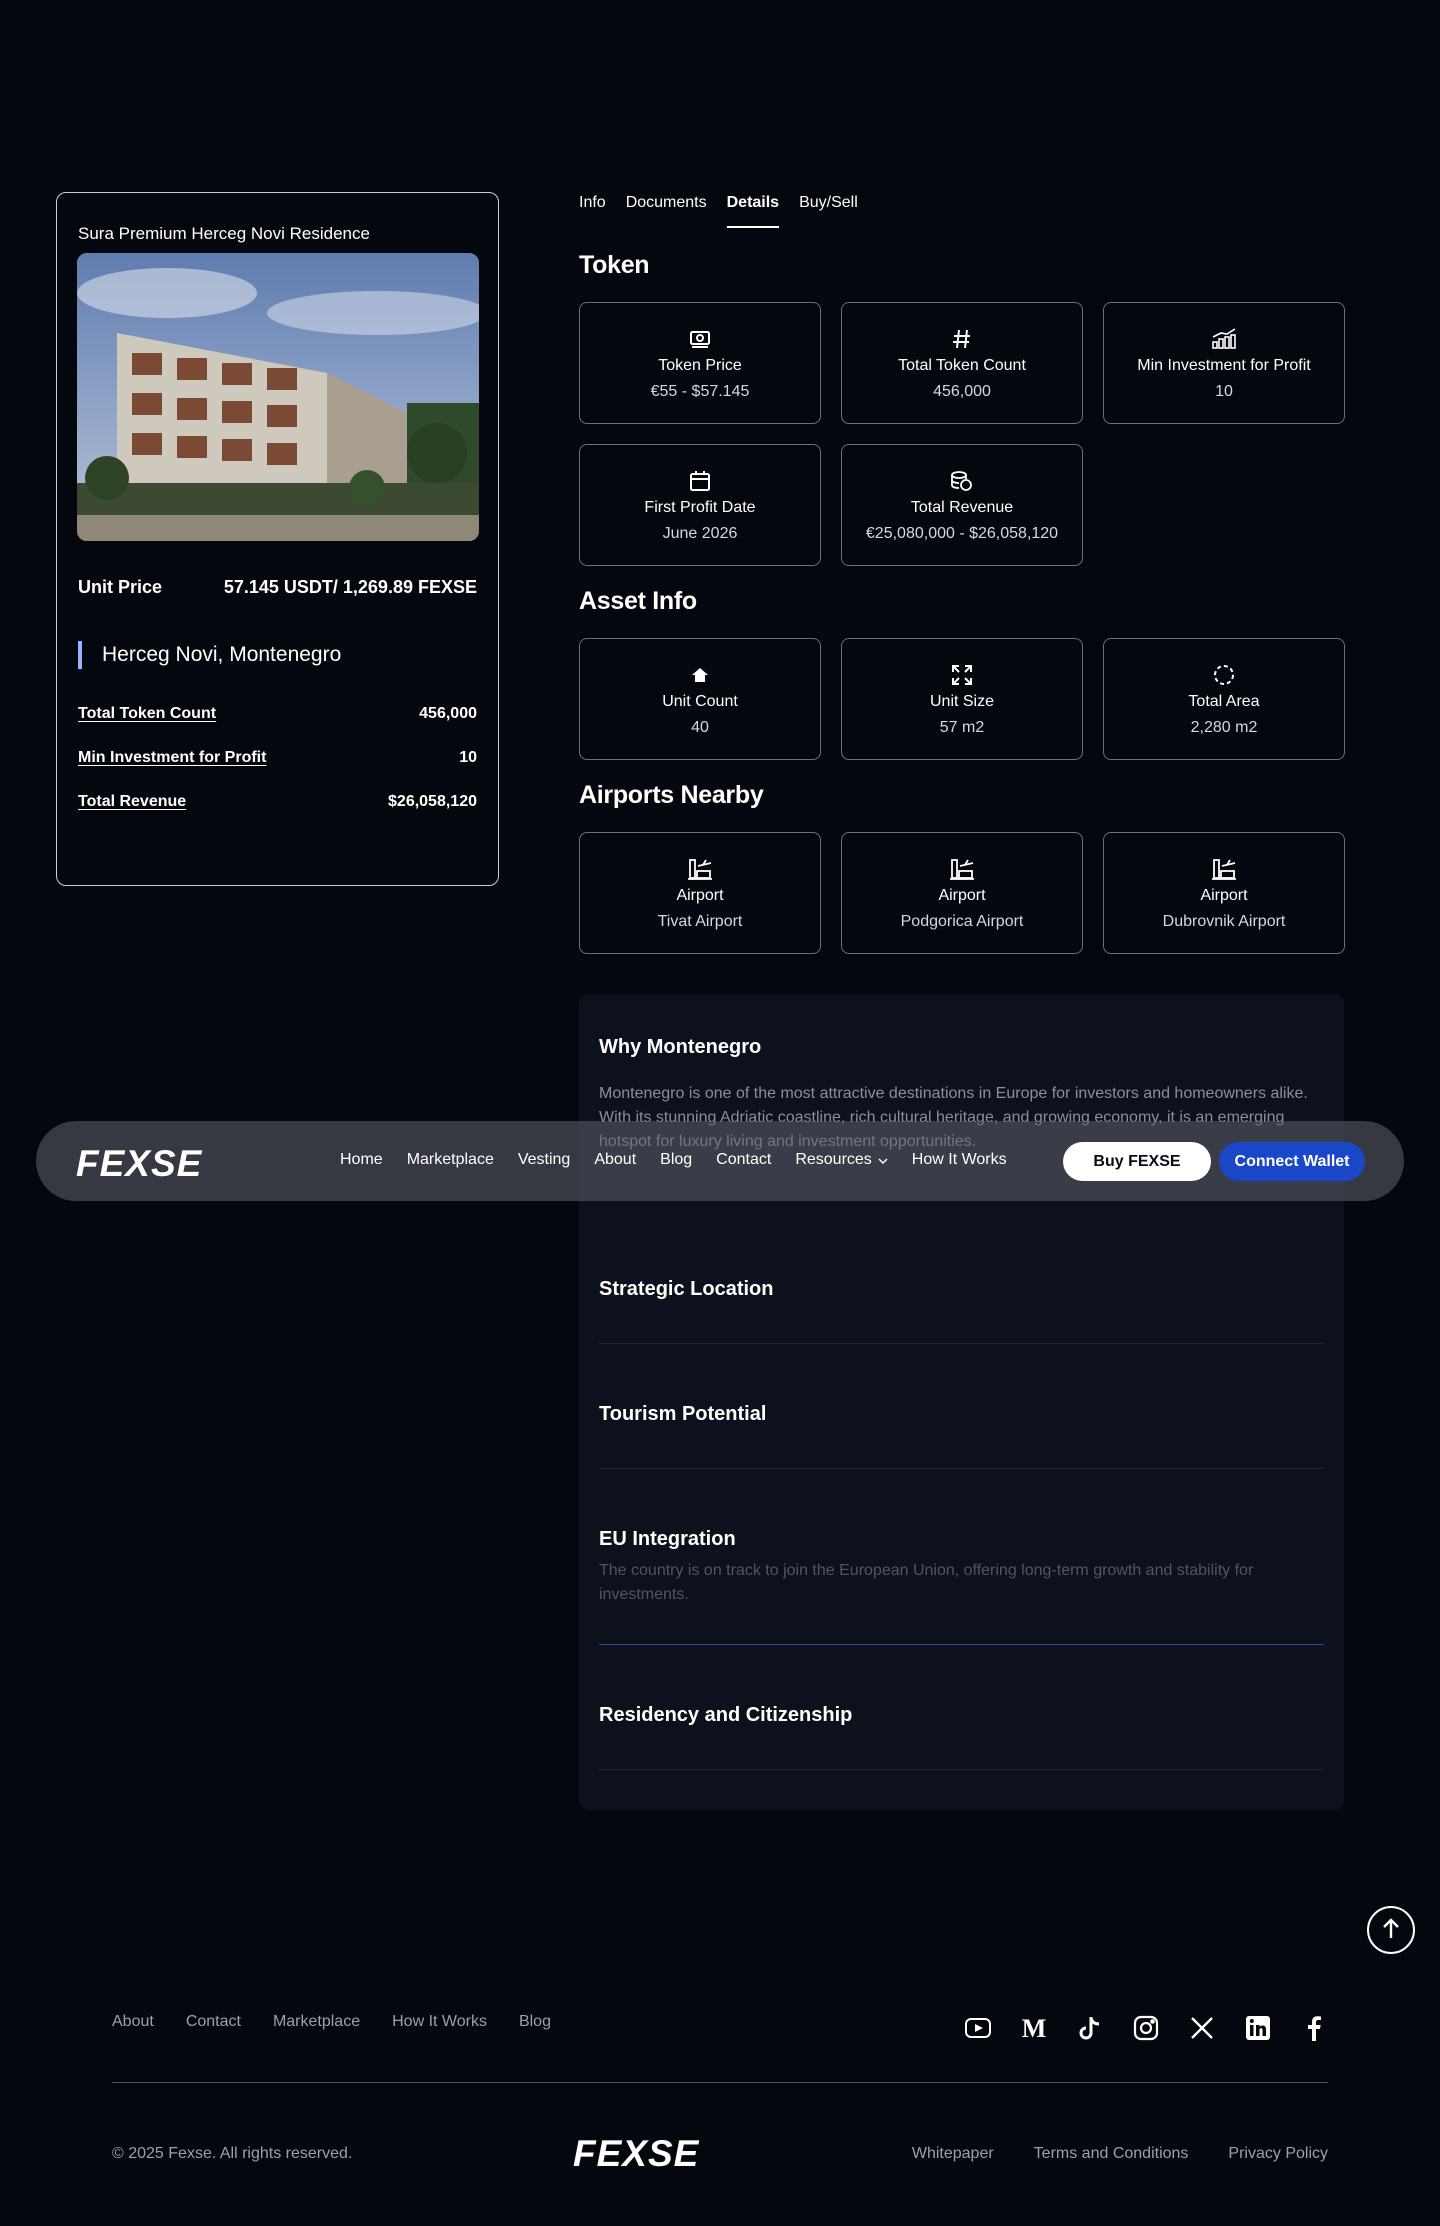 The width and height of the screenshot is (1440, 2226). I want to click on nav-resources: Resources, so click(841, 1160).